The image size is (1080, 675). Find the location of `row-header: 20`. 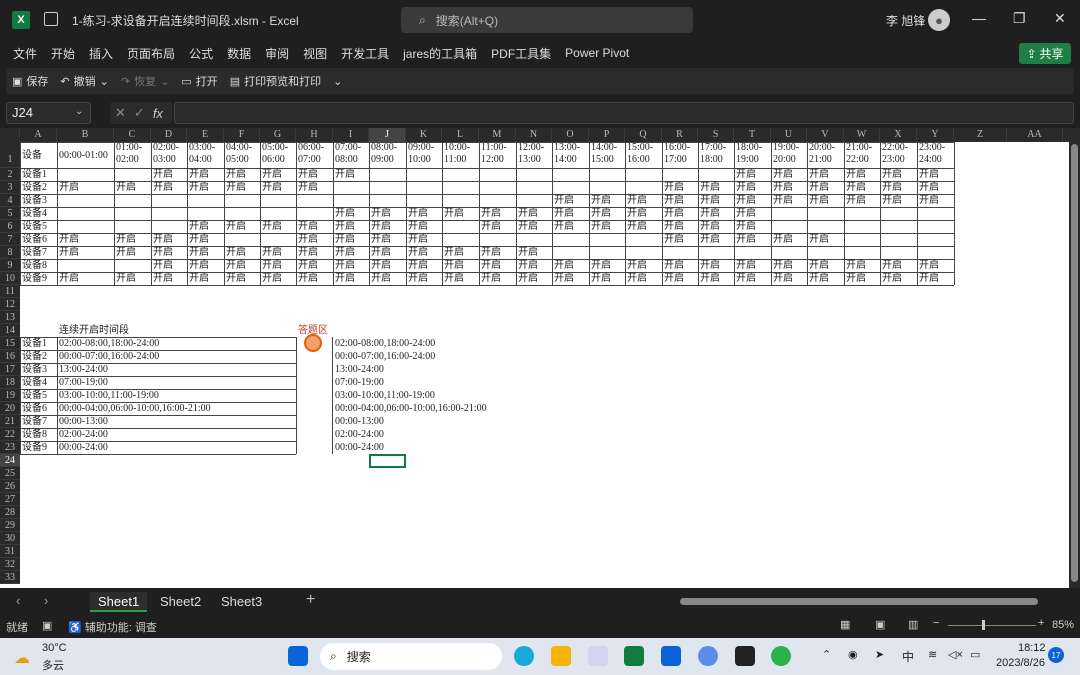

row-header: 20 is located at coordinates (10, 408).